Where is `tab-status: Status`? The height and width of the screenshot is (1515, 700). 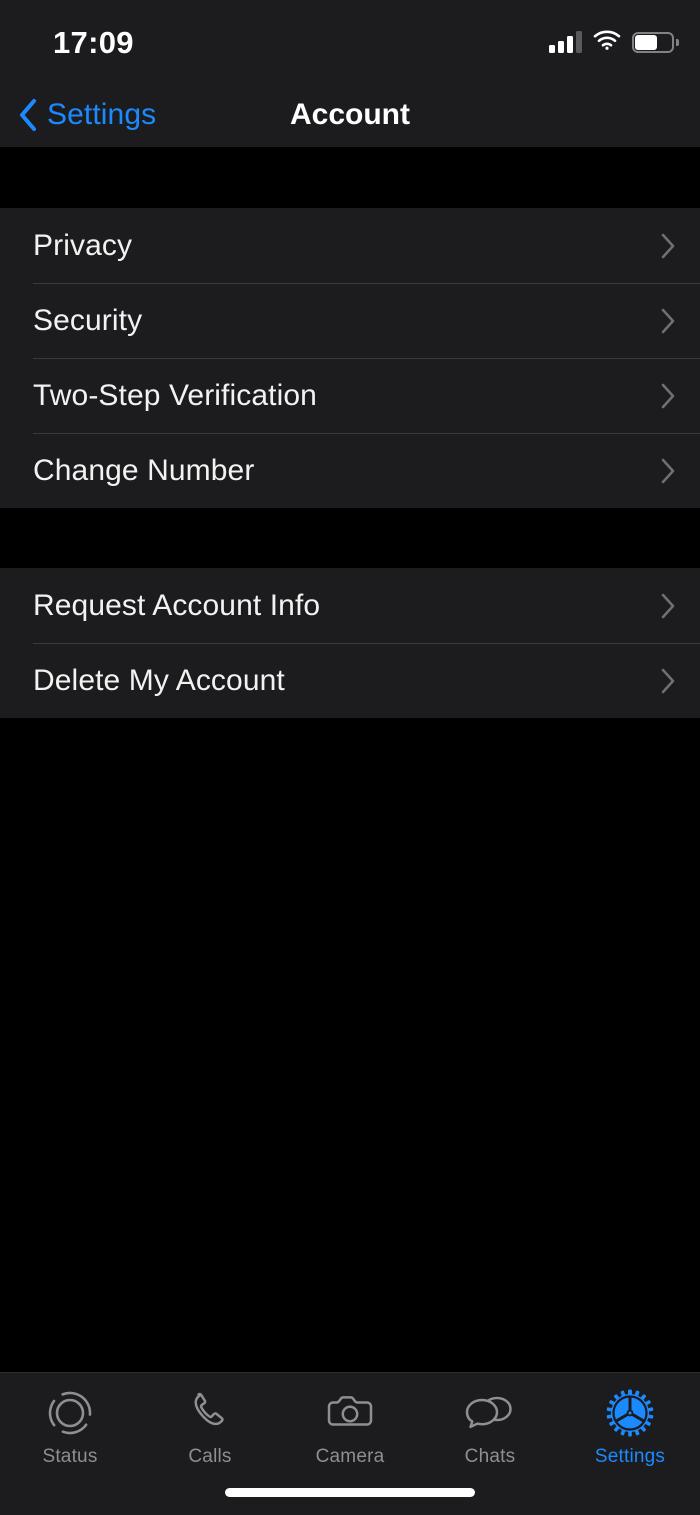 tab-status: Status is located at coordinates (70, 1423).